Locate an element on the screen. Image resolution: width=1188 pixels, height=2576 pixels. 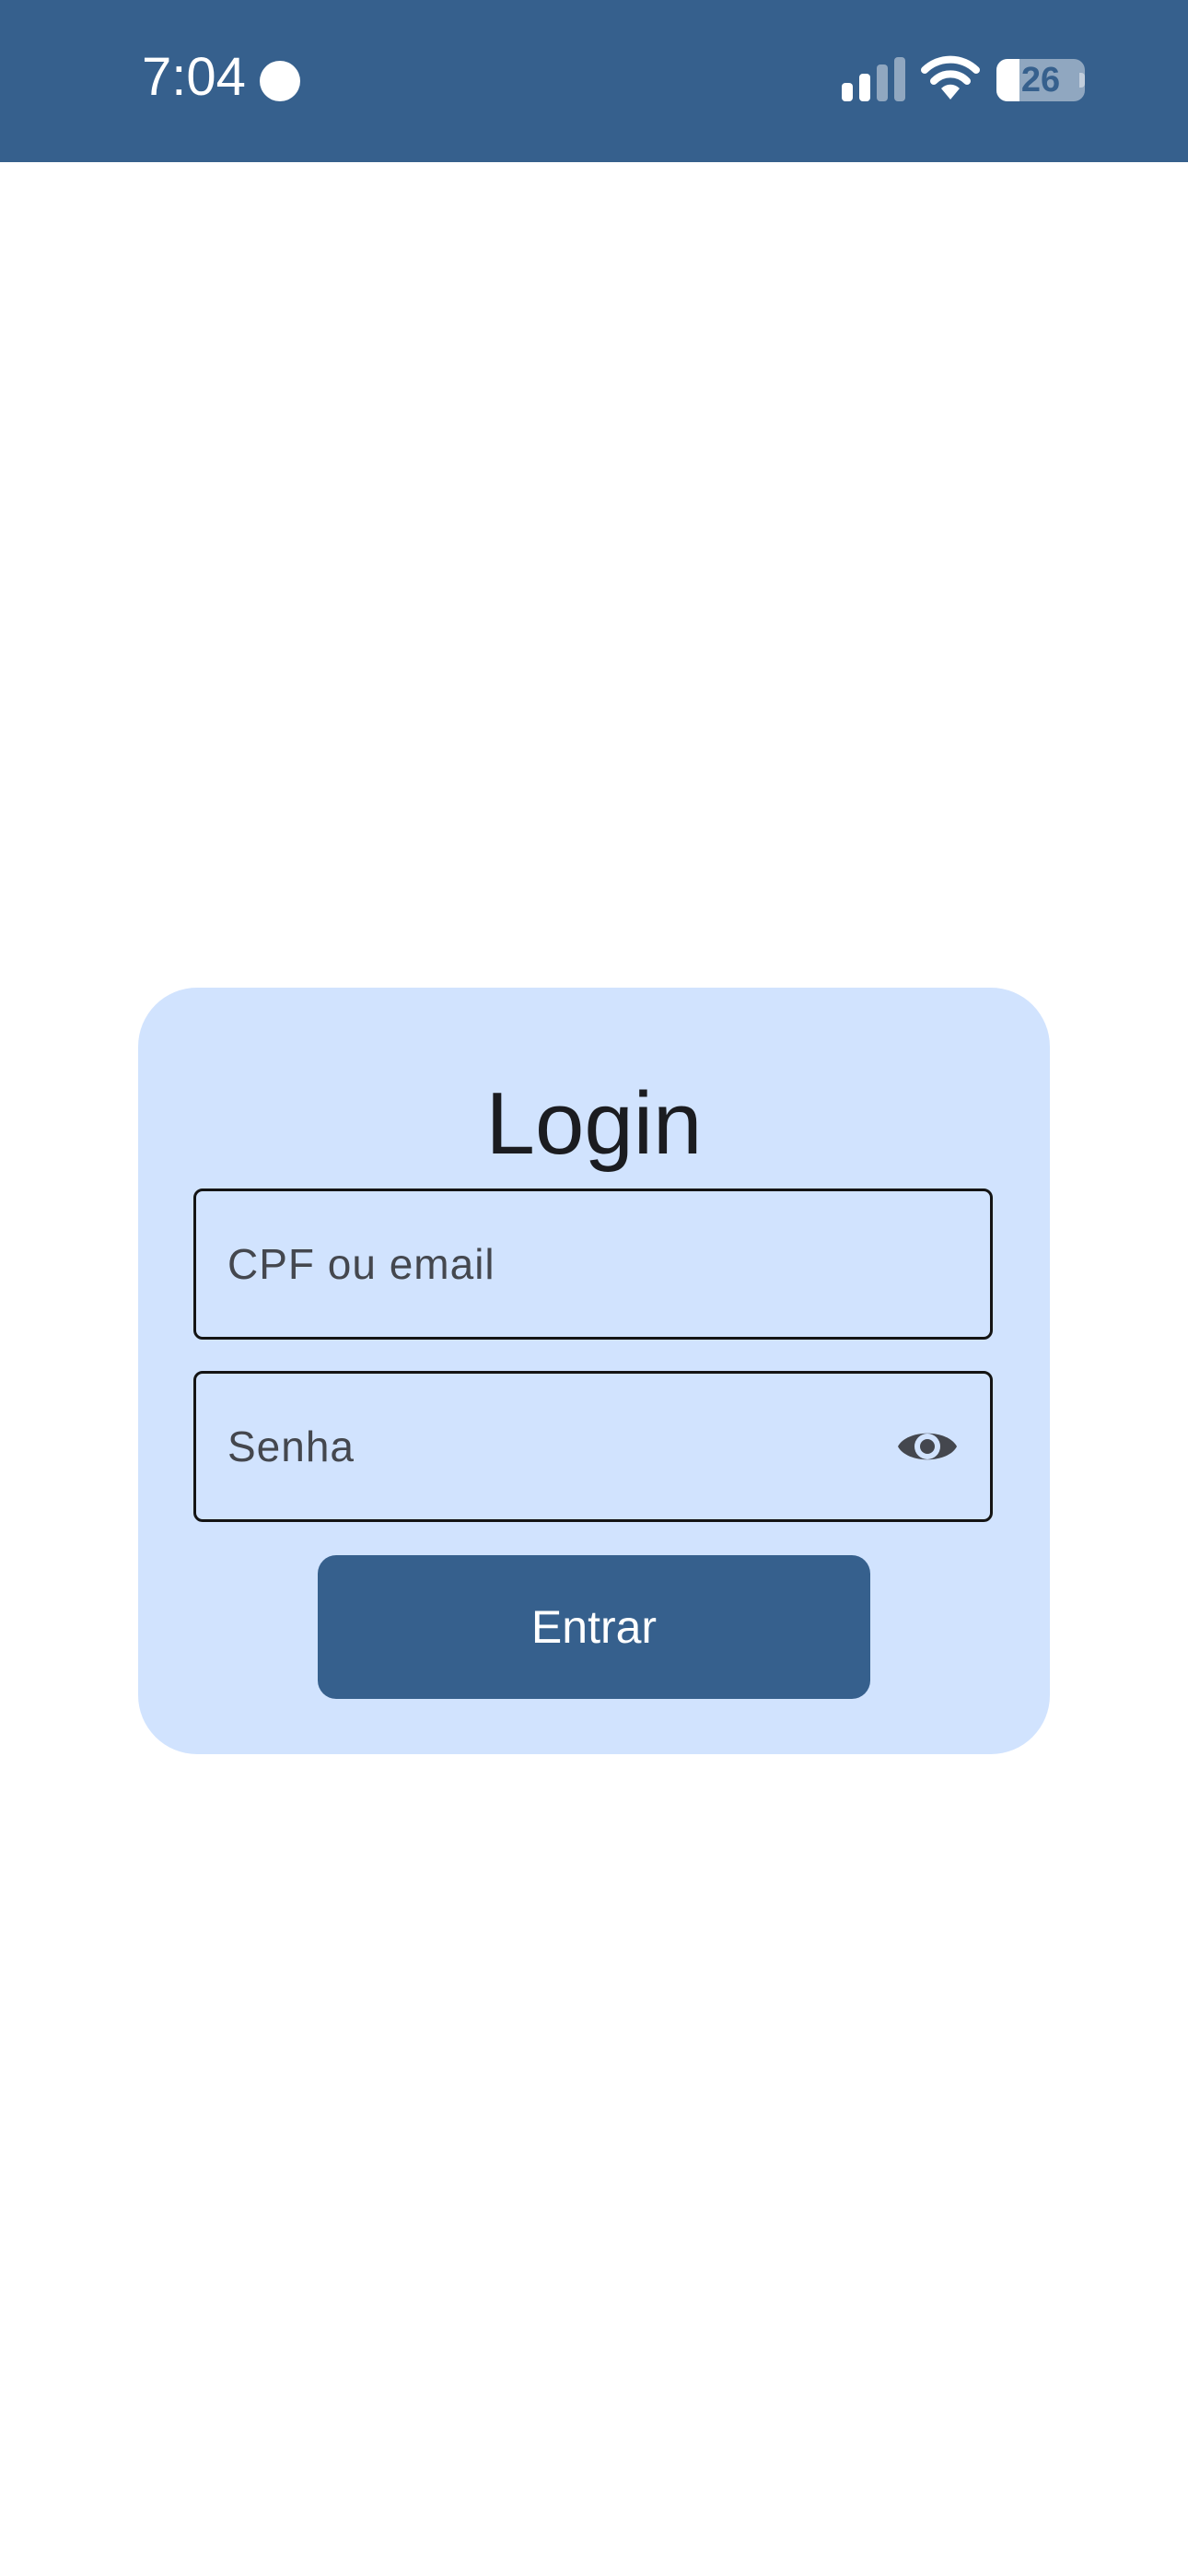
login-title: Login is located at coordinates (594, 1123).